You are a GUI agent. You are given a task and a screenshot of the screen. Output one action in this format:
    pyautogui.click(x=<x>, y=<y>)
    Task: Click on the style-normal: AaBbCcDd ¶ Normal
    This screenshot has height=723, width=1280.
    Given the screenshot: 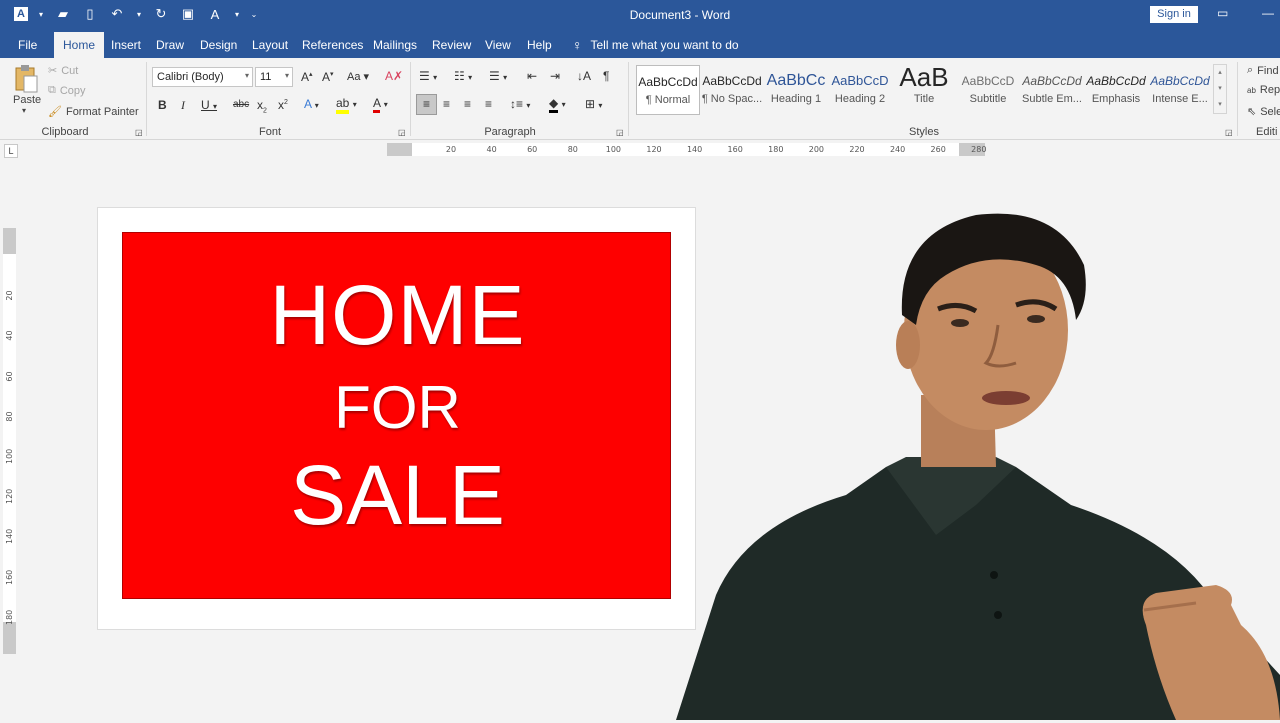 What is the action you would take?
    pyautogui.click(x=668, y=90)
    